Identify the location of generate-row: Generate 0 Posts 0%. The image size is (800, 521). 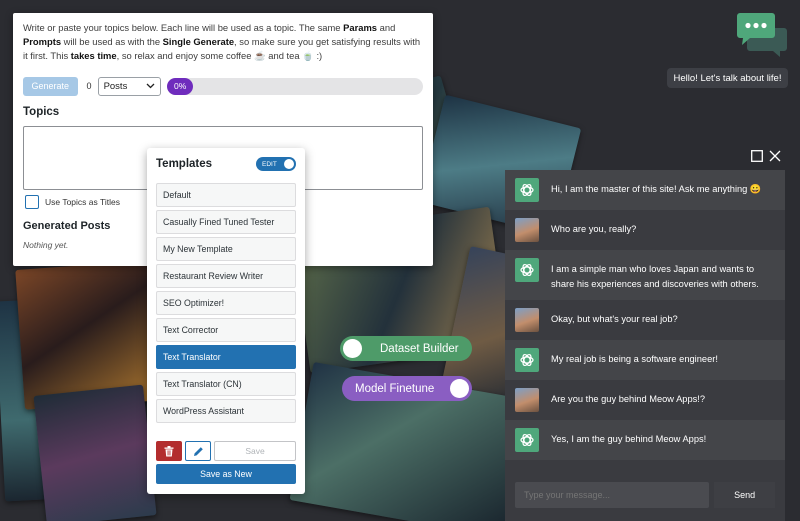
(223, 86).